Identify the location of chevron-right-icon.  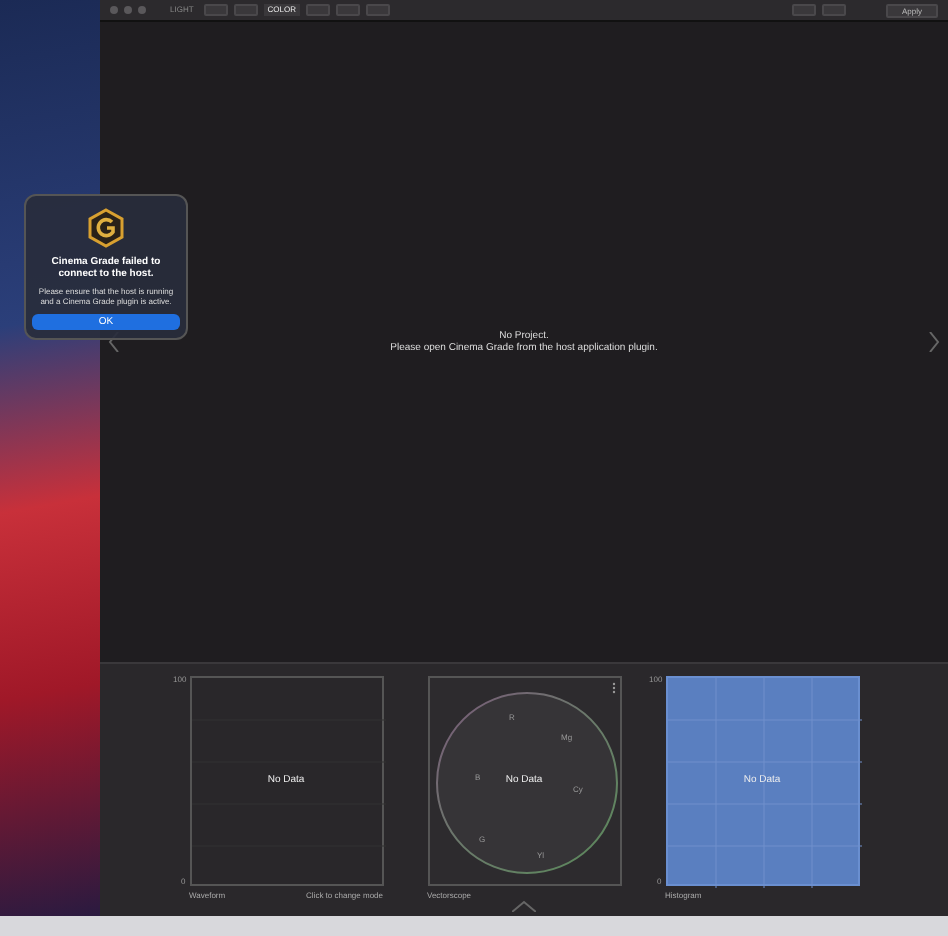
(933, 342).